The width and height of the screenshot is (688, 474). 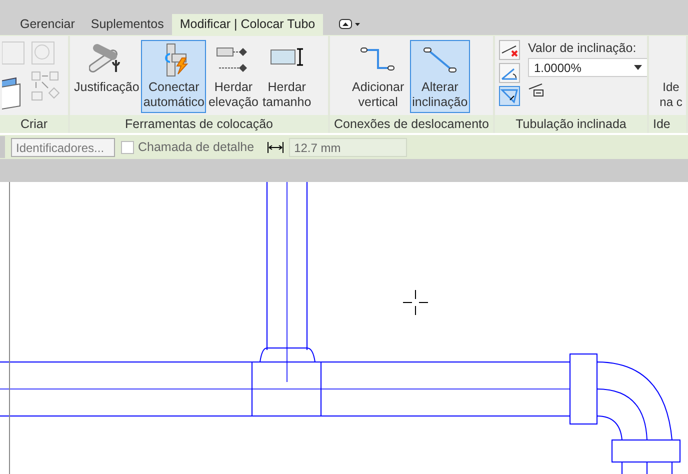 I want to click on slope-annotation-icon, so click(x=537, y=90).